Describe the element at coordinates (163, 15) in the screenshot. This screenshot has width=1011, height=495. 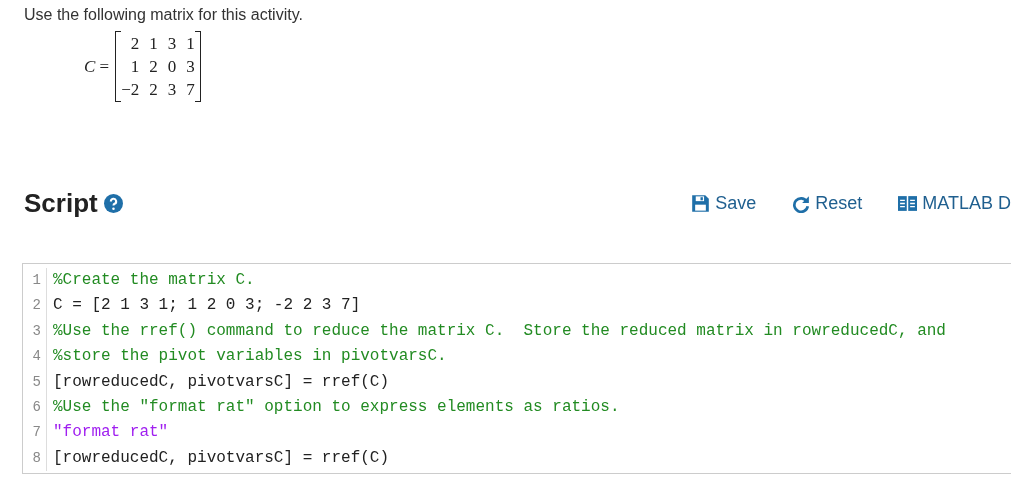
I see `instruction-text: Use the following matrix for this activity.` at that location.